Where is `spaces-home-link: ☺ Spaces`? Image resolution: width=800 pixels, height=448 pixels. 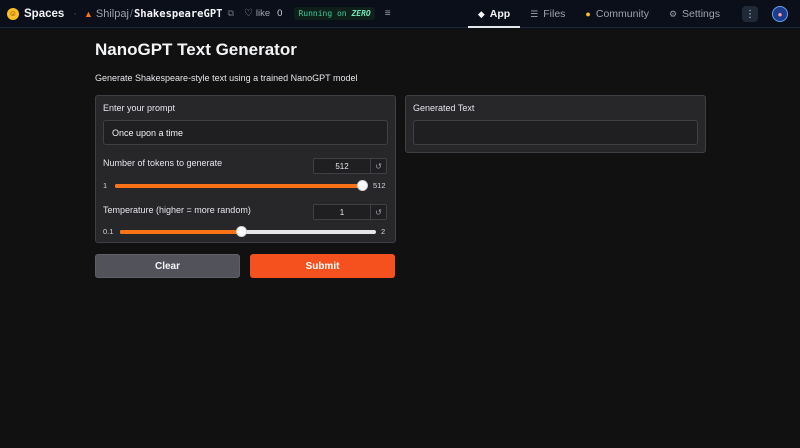
spaces-home-link: ☺ Spaces is located at coordinates (36, 13).